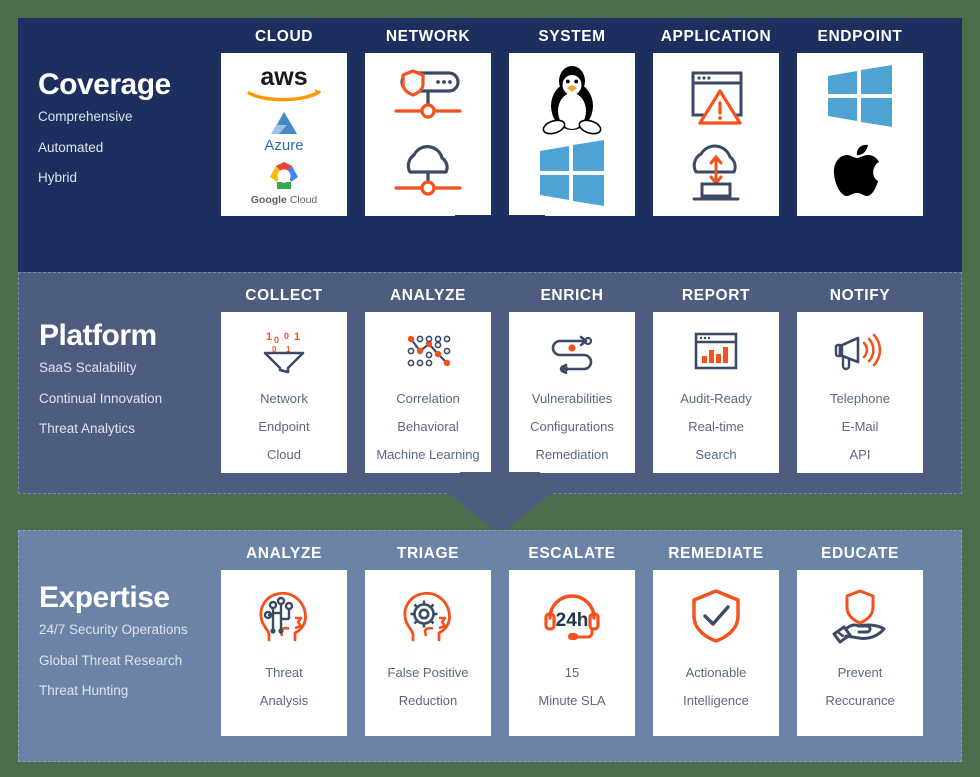  Describe the element at coordinates (716, 686) in the screenshot. I see `expertise-card-remediate-lines: Actionable Intelligence` at that location.